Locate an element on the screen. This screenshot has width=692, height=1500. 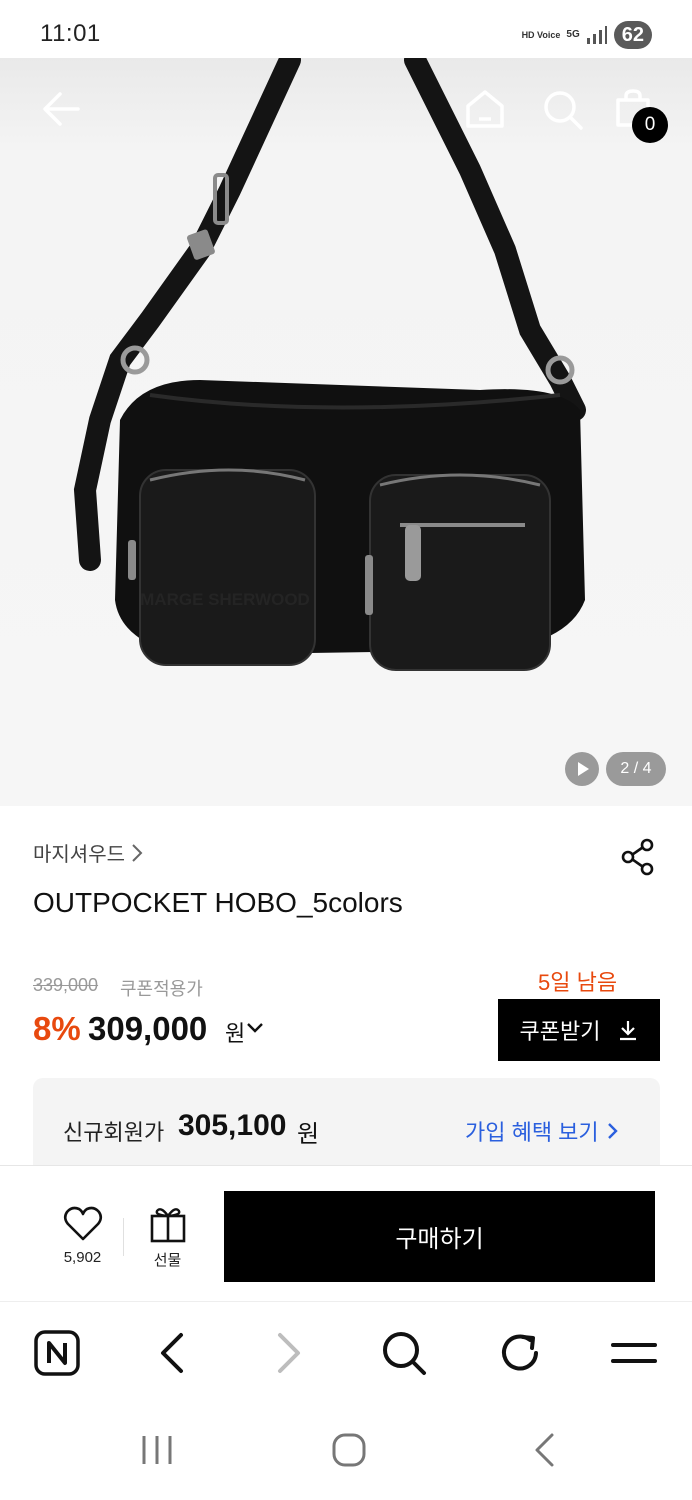
product-title: OUTPOCKET HOBO_5colors is located at coordinates (218, 902).